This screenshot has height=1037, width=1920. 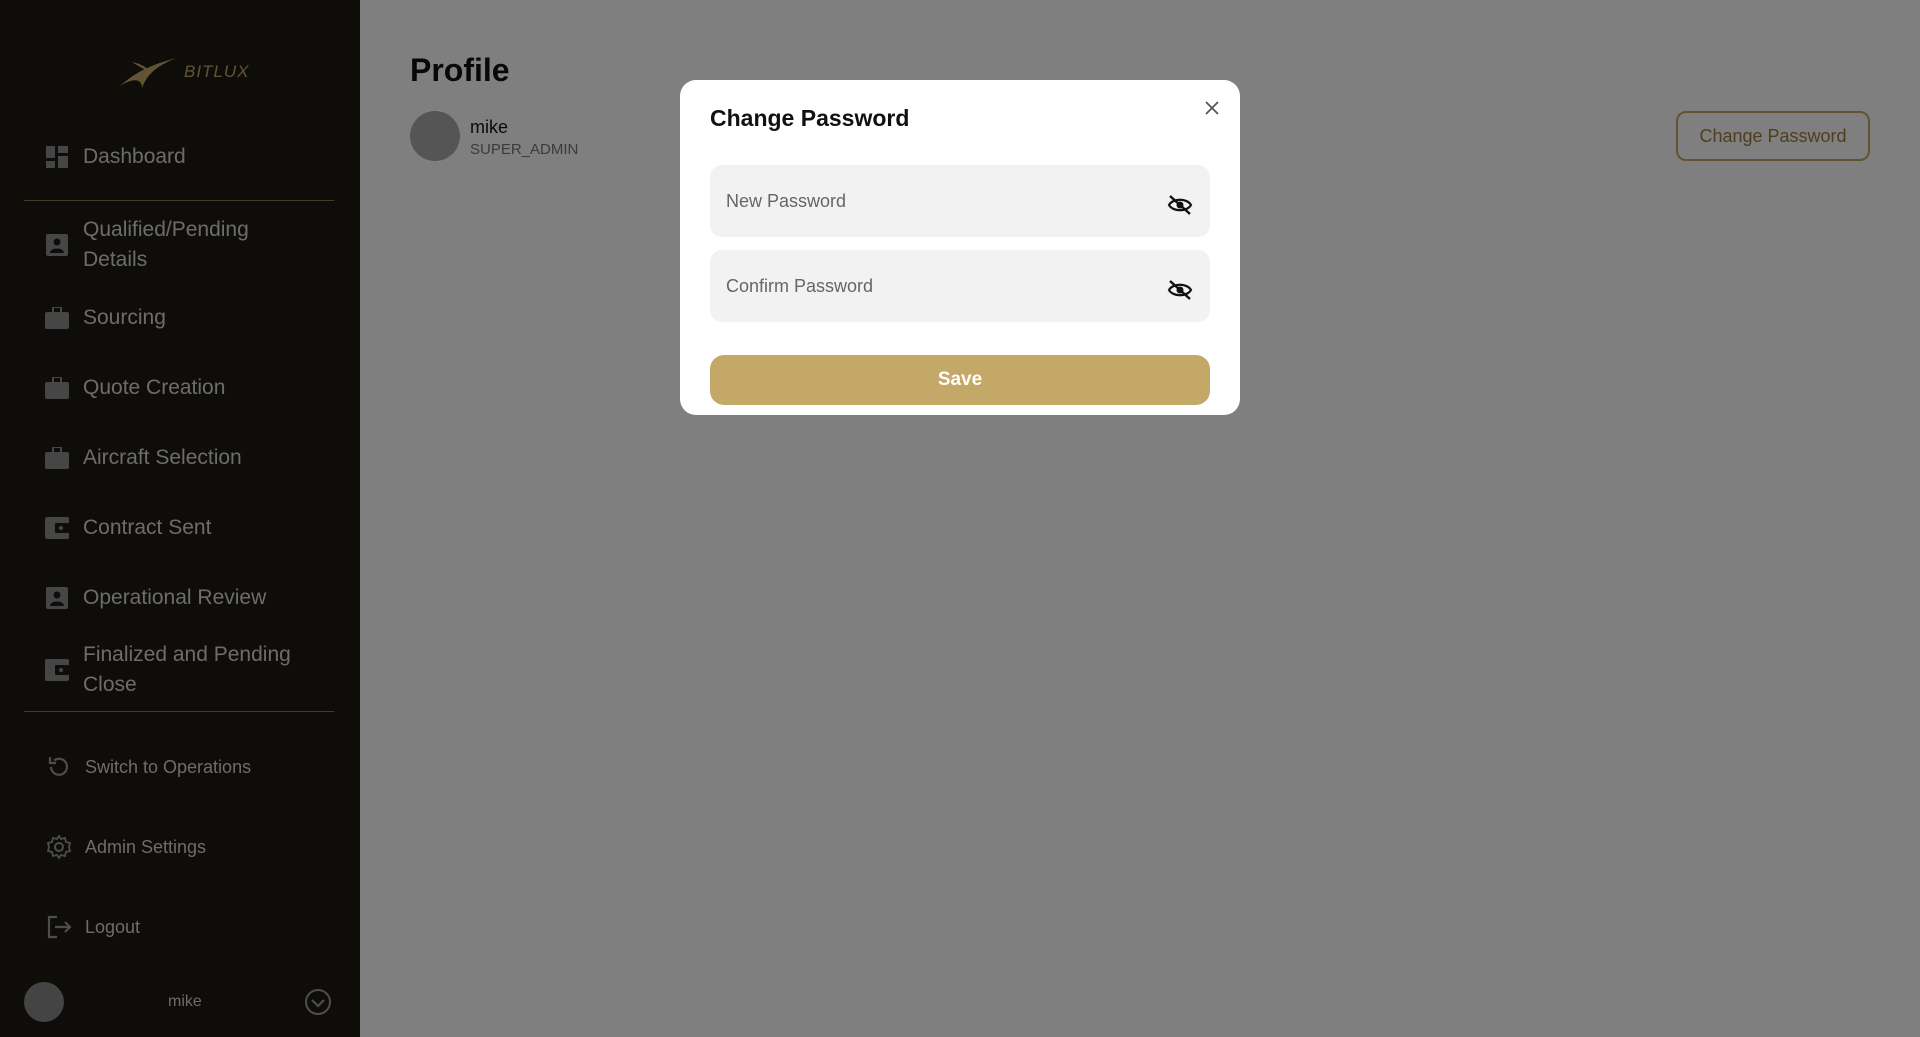 I want to click on new-password-field, so click(x=960, y=201).